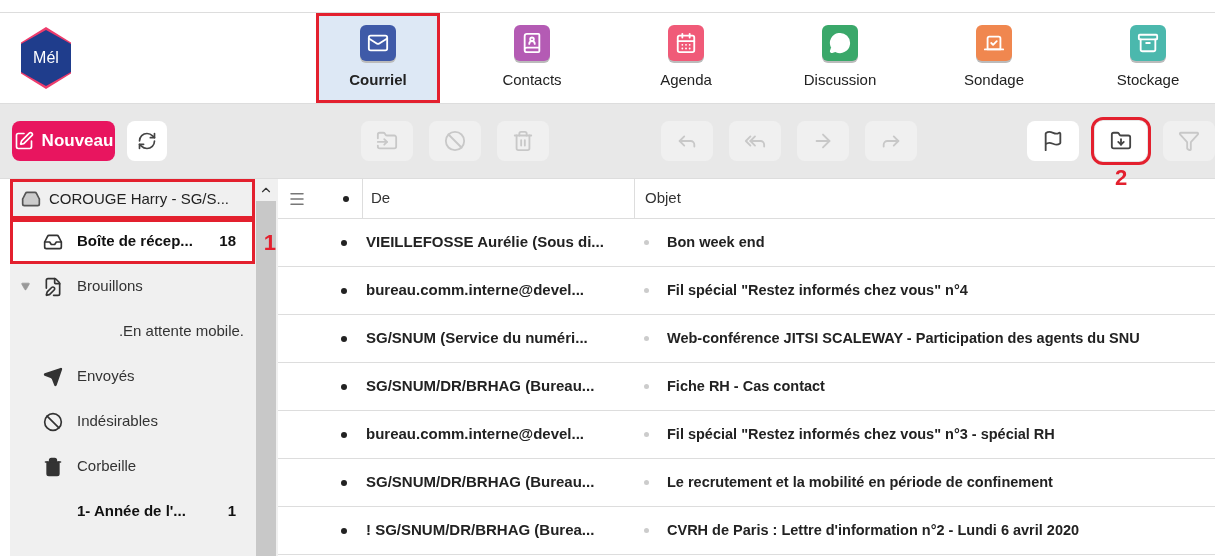 Image resolution: width=1215 pixels, height=556 pixels. I want to click on nav-tab: Stockage, so click(1148, 58).